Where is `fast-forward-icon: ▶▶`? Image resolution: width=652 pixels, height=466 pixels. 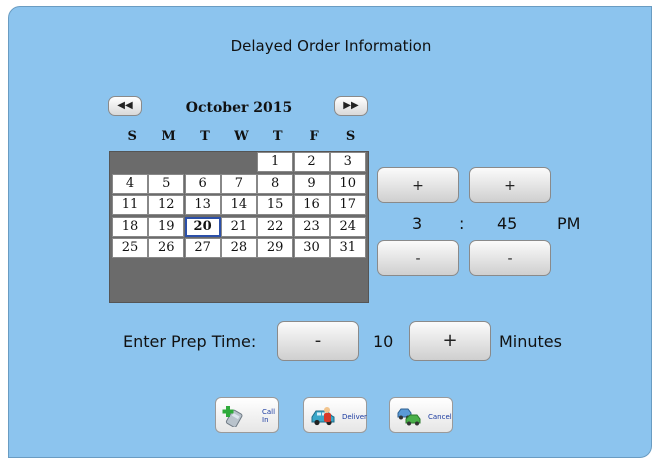
fast-forward-icon: ▶▶ is located at coordinates (351, 105).